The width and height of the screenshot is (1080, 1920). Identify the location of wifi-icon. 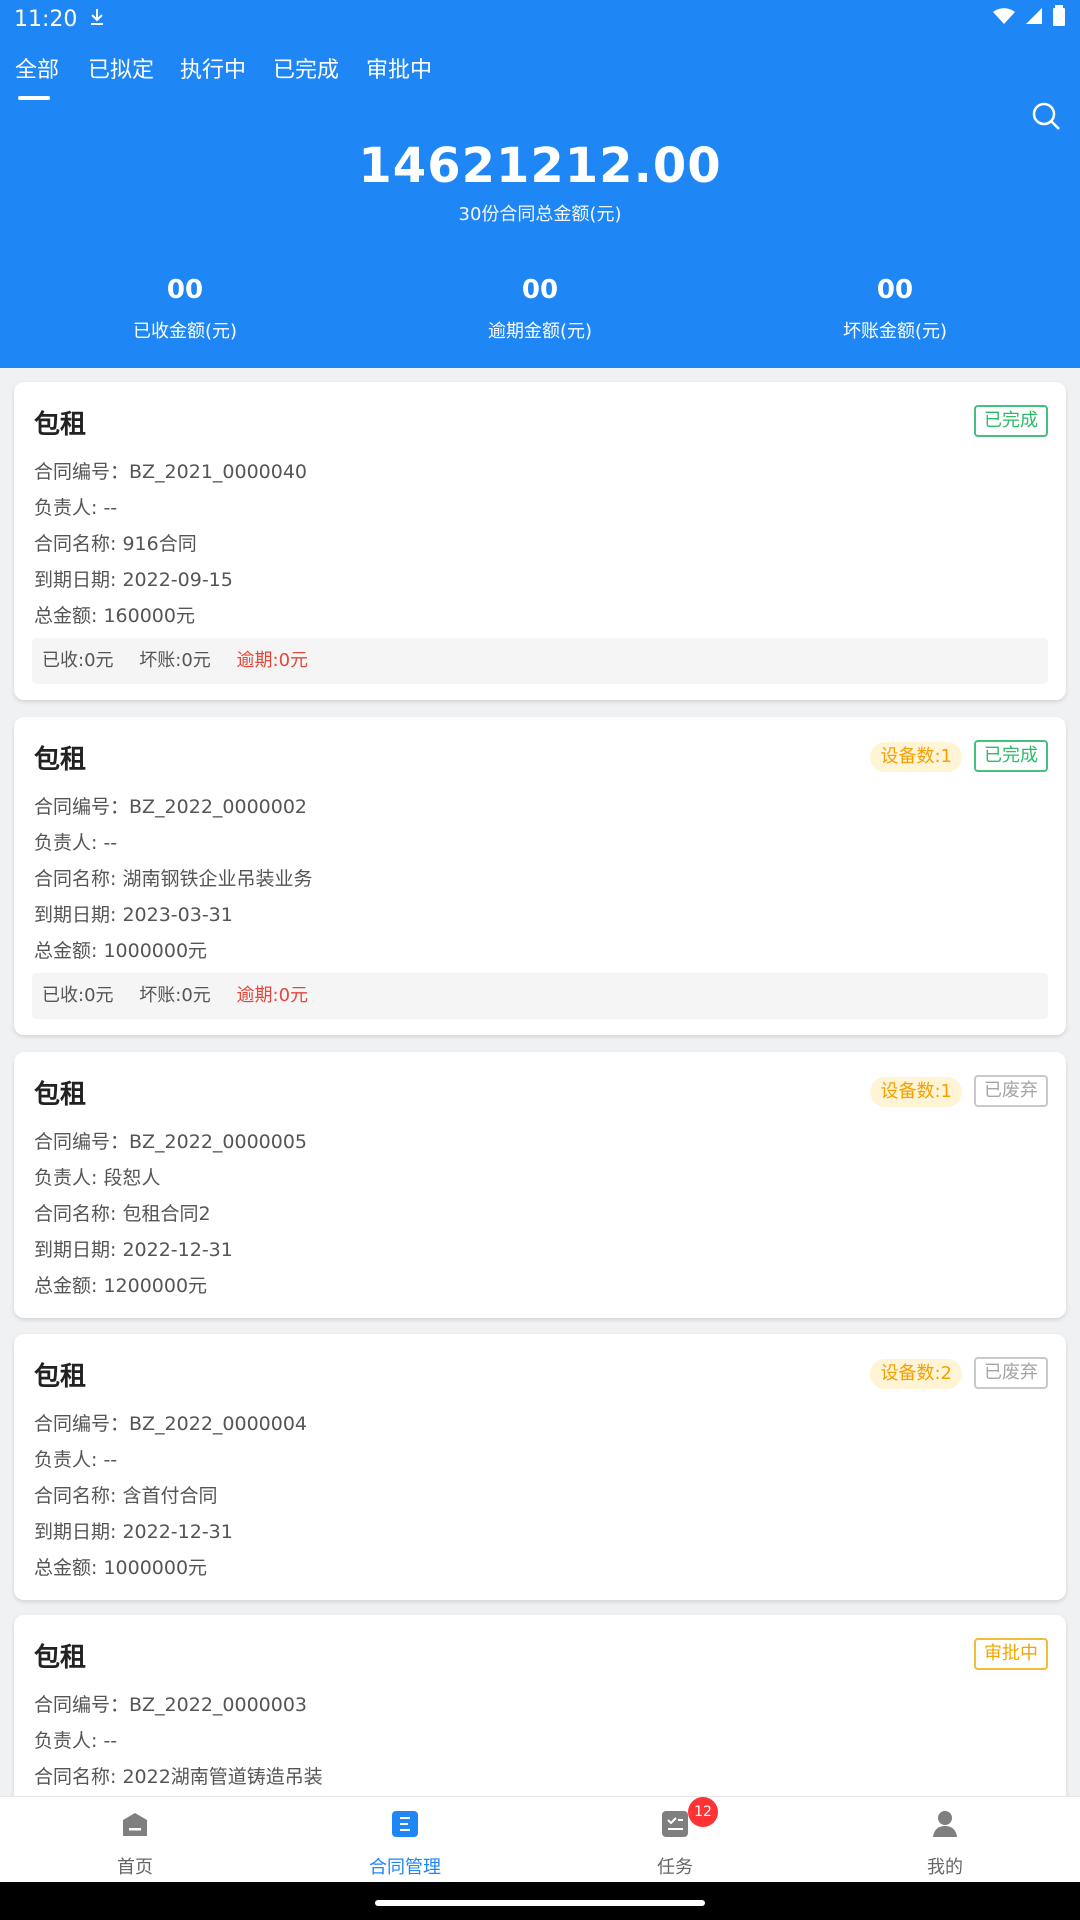
(1004, 19).